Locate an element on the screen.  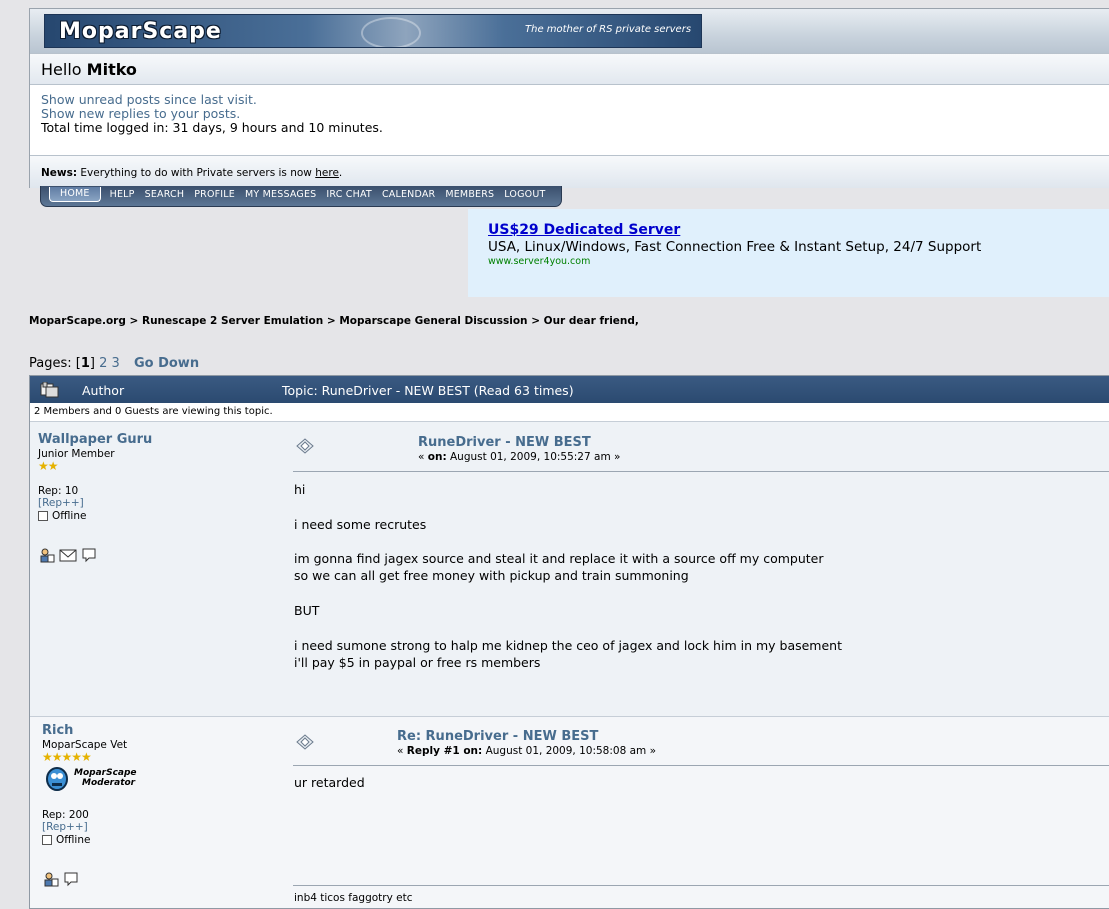
nav-logout: LOGOUT is located at coordinates (524, 194).